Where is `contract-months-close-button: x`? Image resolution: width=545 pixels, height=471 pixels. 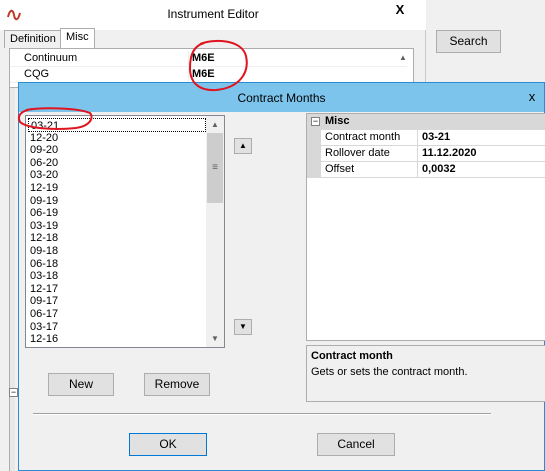
contract-months-close-button: x is located at coordinates (532, 97).